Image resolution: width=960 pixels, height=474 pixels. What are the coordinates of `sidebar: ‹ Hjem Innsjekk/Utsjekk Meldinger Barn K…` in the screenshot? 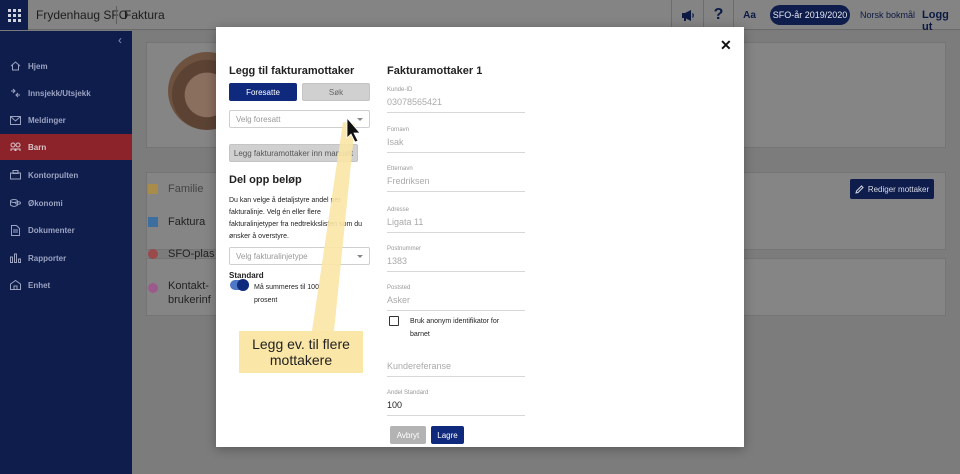 It's located at (66, 252).